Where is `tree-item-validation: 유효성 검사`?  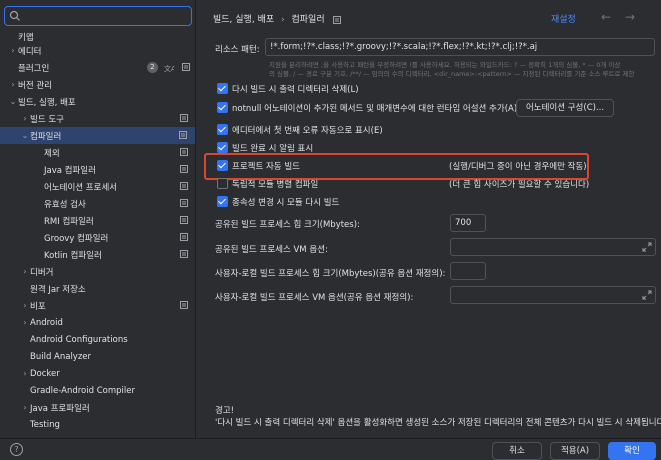 tree-item-validation: 유효성 검사 is located at coordinates (116, 203).